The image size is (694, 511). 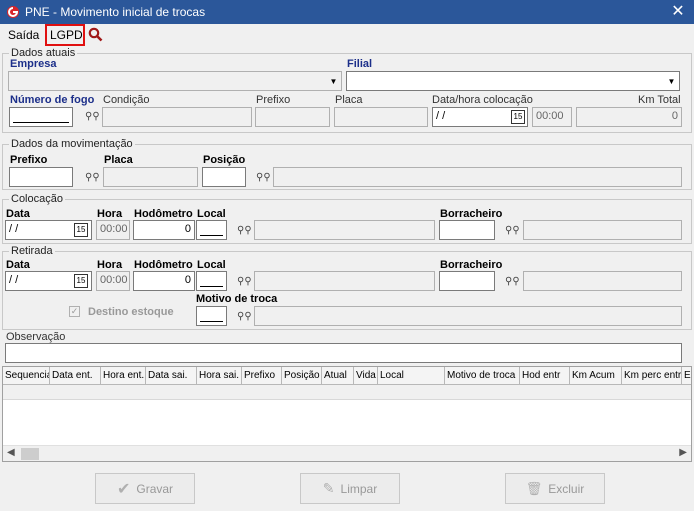 What do you see at coordinates (652, 376) in the screenshot?
I see `column-header: Km perc entr` at bounding box center [652, 376].